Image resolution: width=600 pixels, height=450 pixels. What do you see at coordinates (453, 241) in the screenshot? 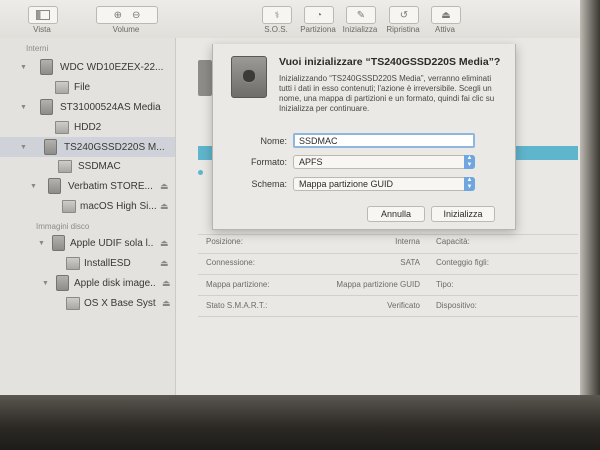
I see `info-key: Capacità:` at bounding box center [453, 241].